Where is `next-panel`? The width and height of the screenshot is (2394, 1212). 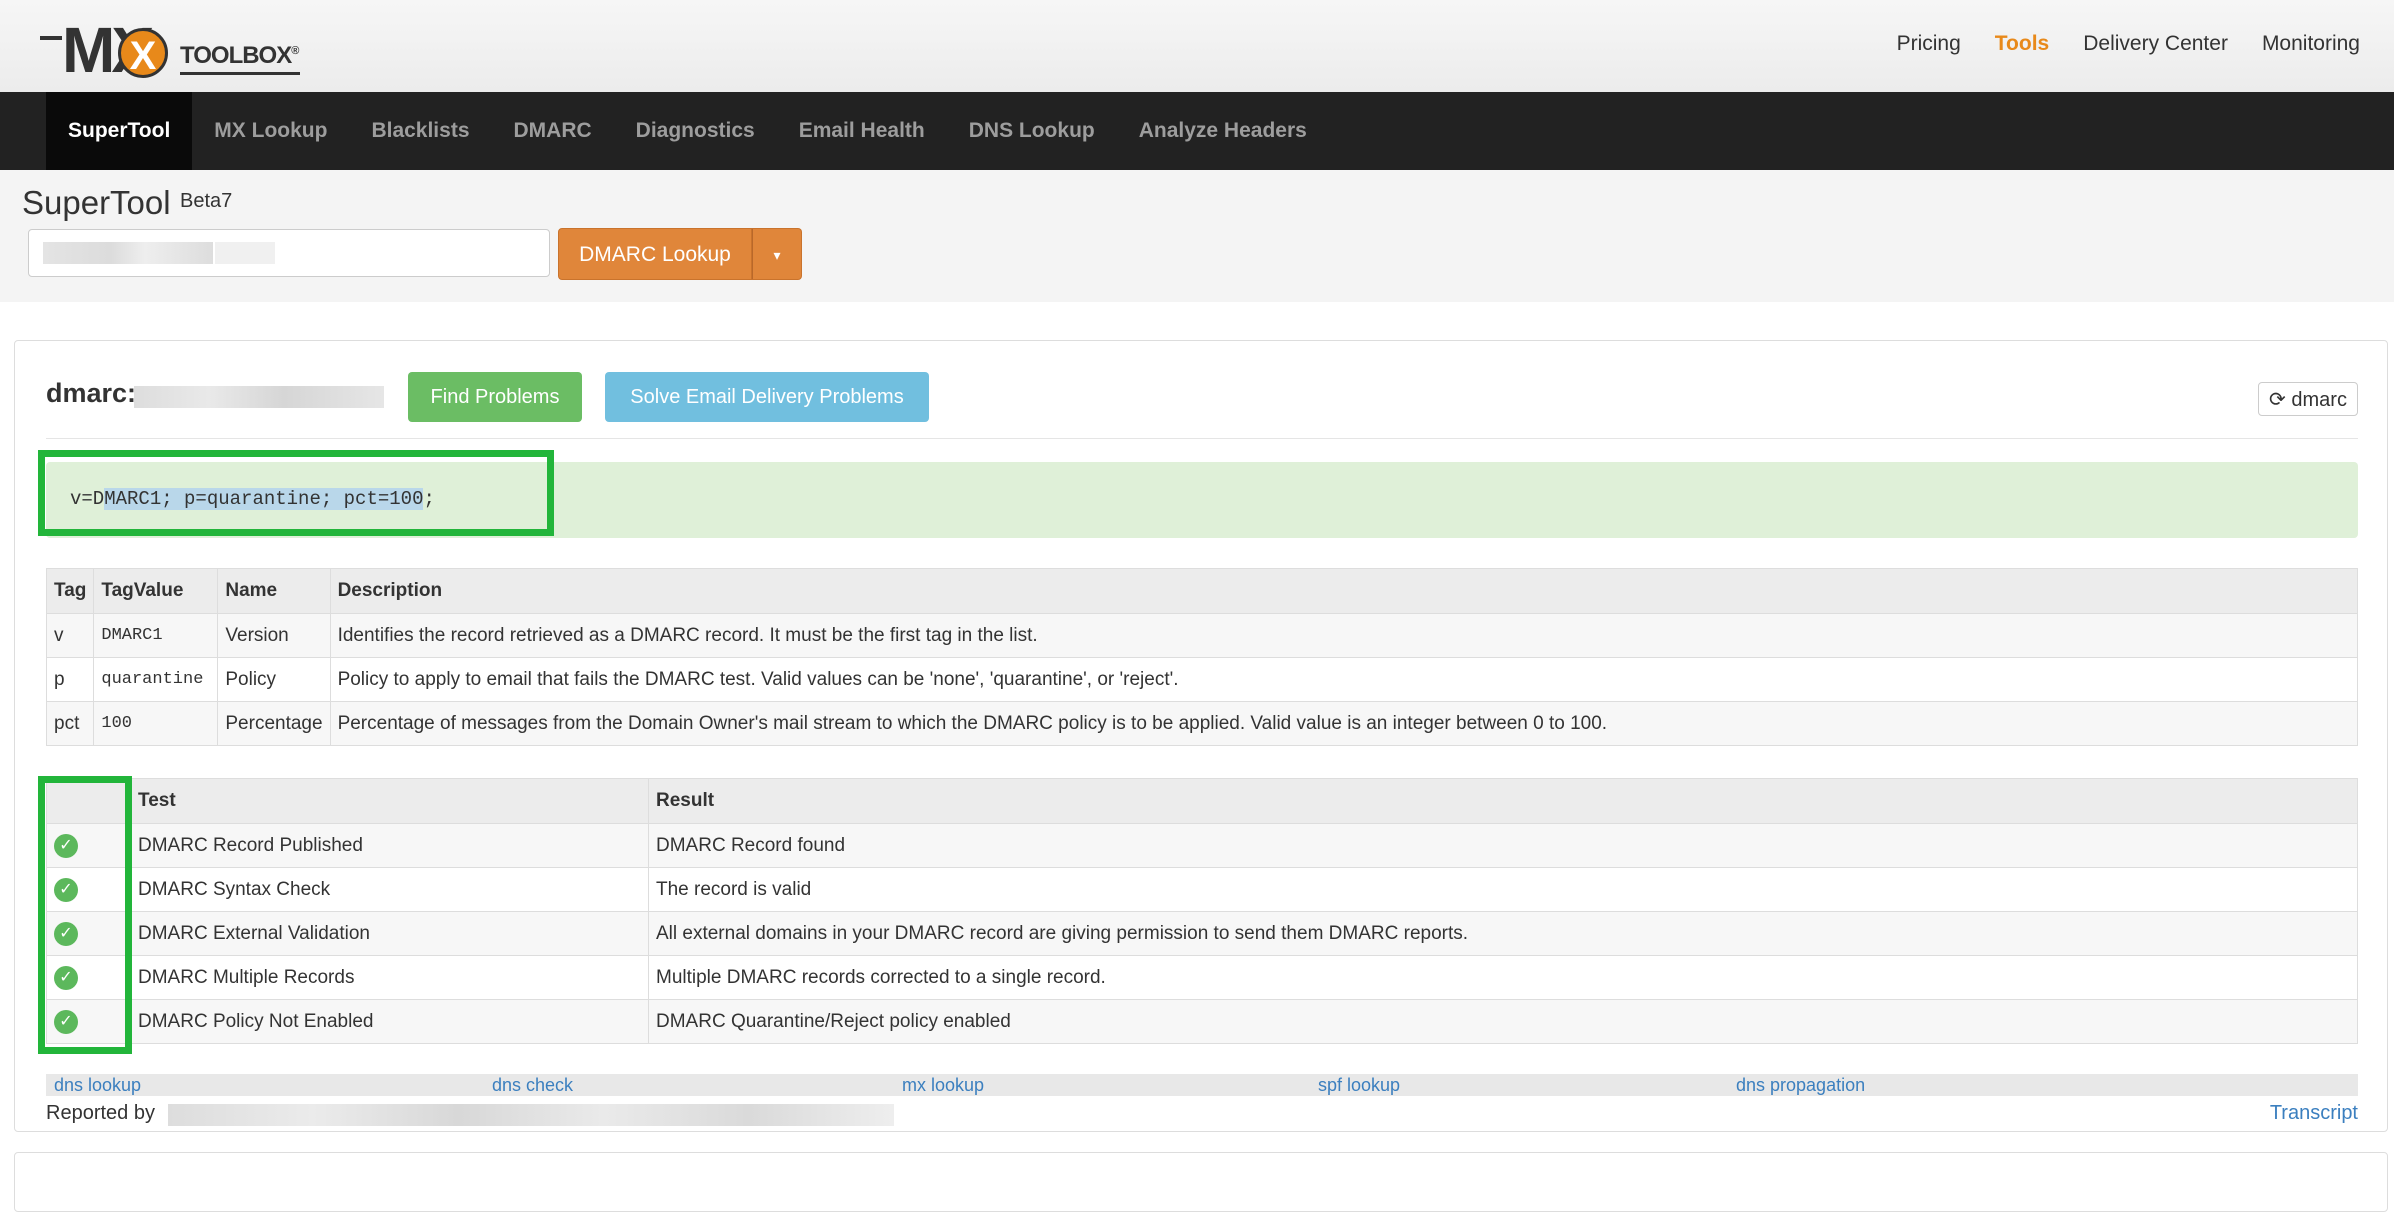 next-panel is located at coordinates (1201, 1182).